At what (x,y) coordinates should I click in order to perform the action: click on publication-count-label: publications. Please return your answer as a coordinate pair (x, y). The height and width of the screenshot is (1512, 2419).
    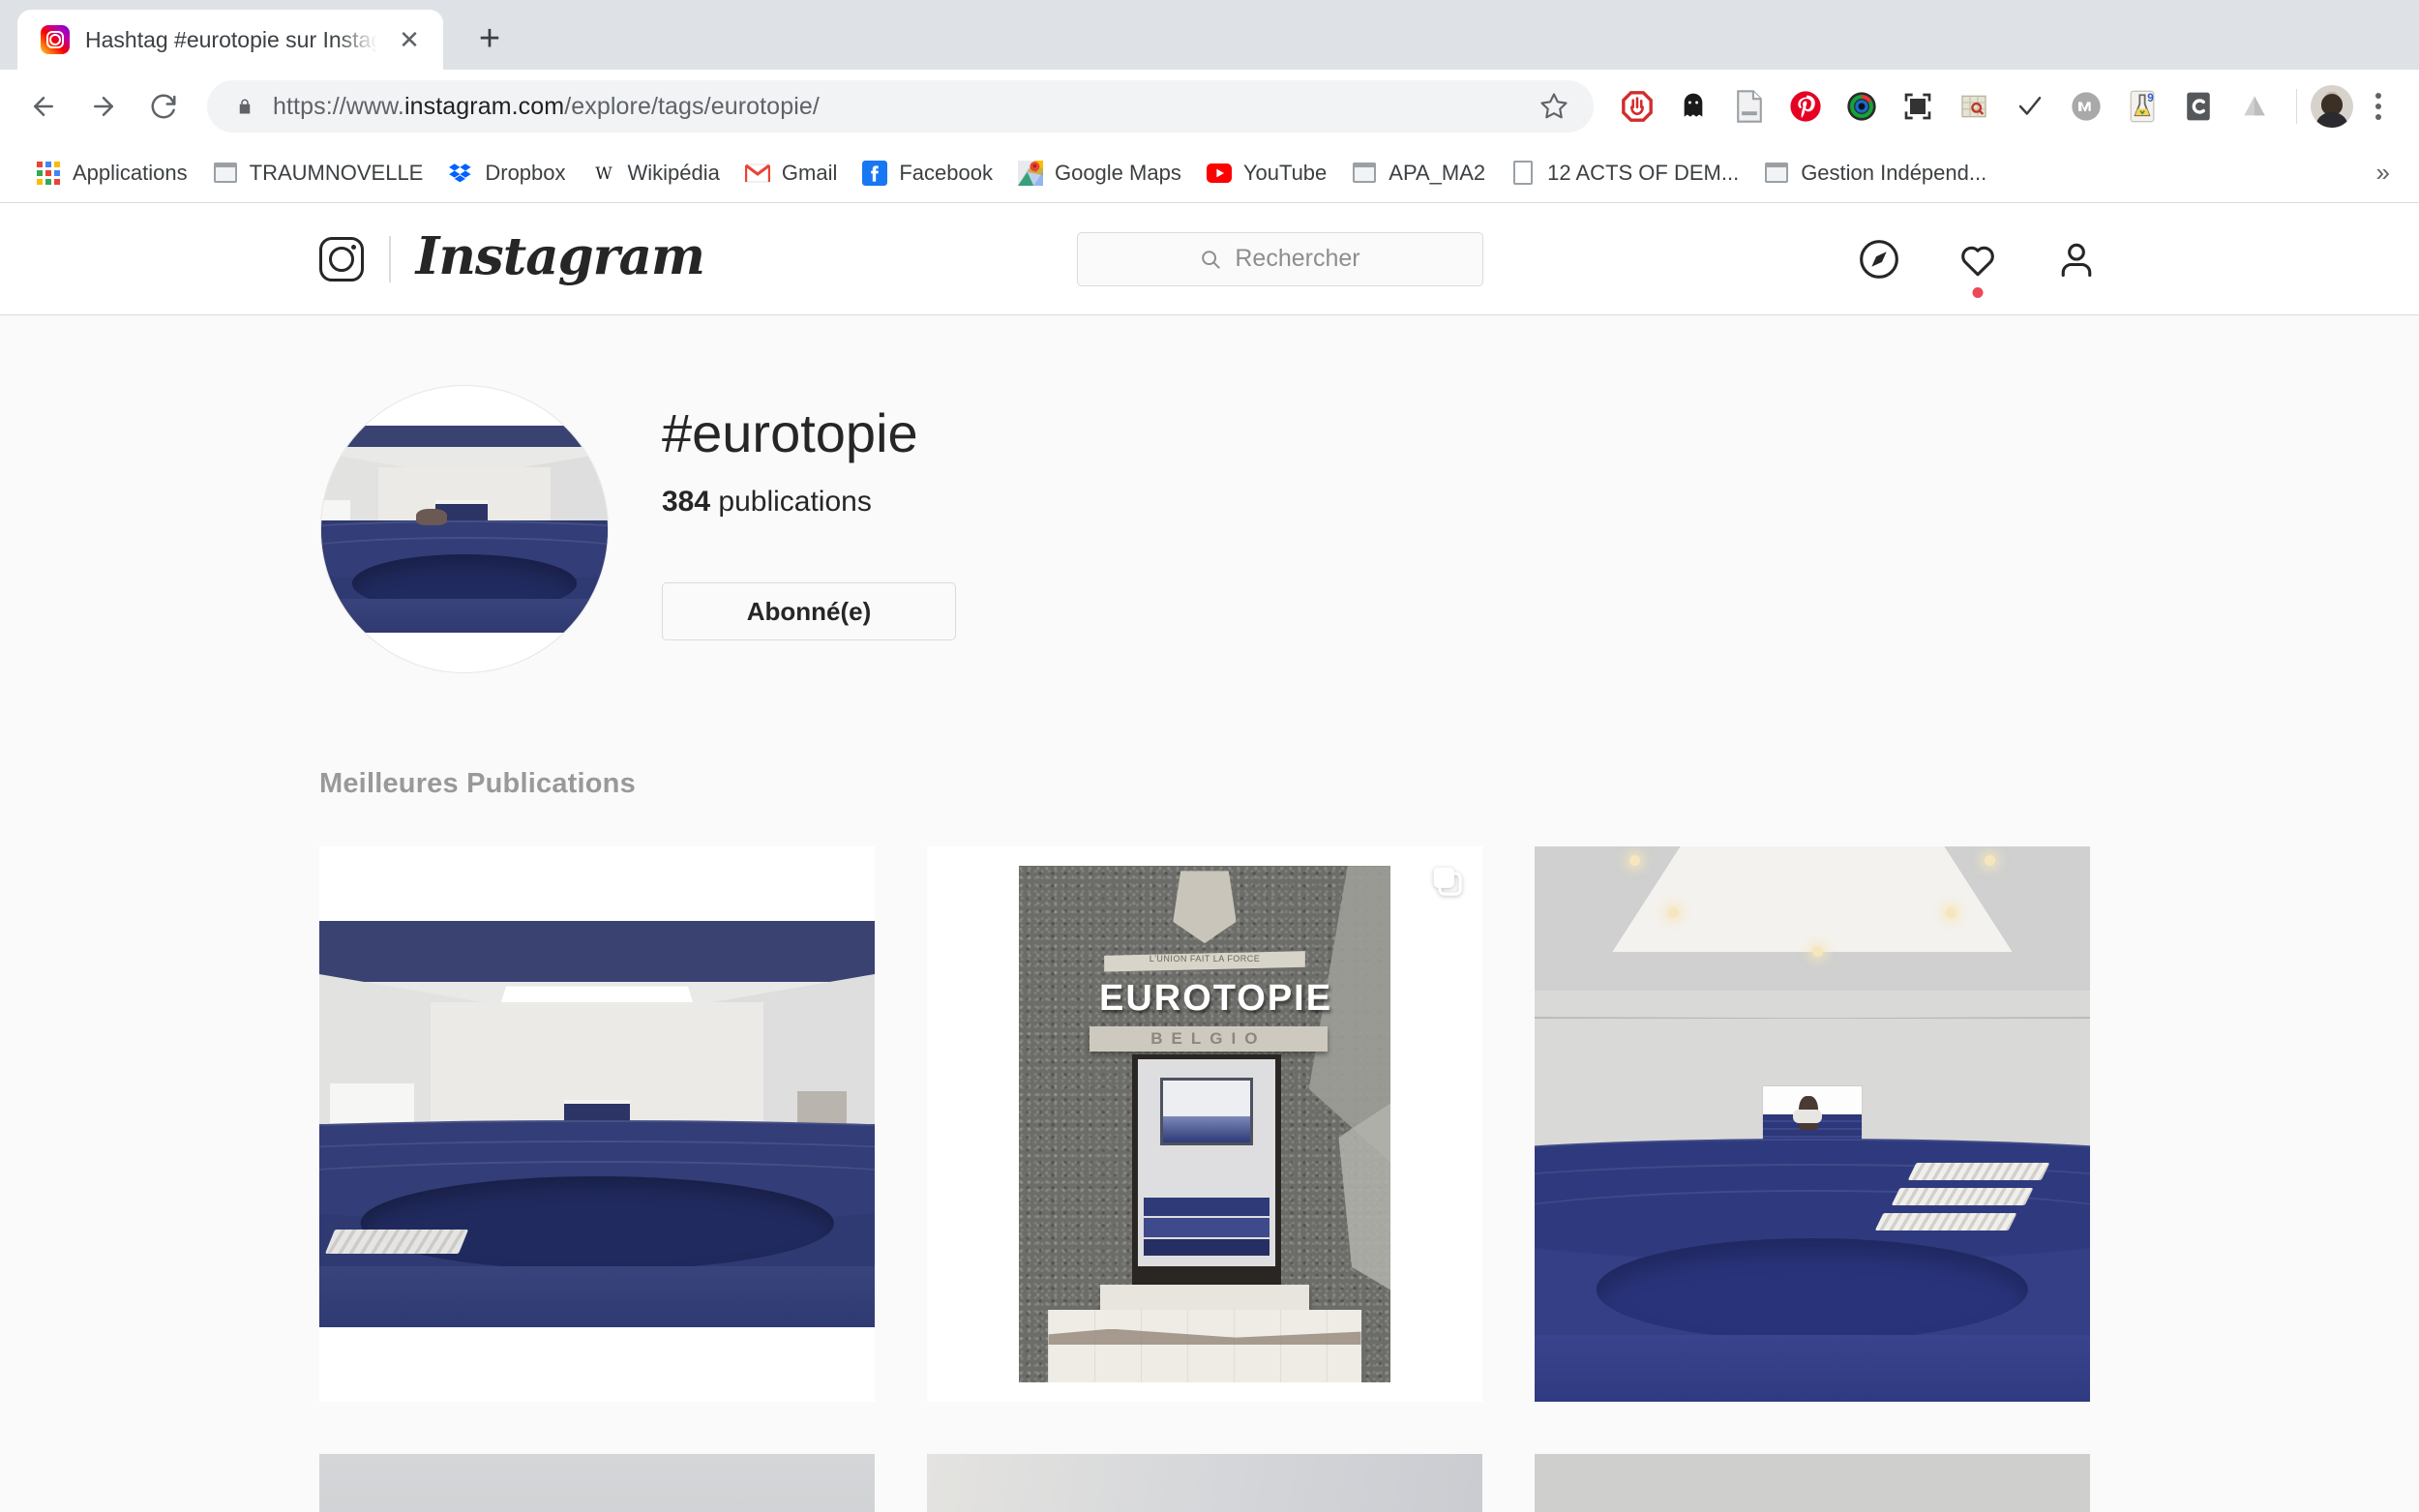
    Looking at the image, I should click on (795, 503).